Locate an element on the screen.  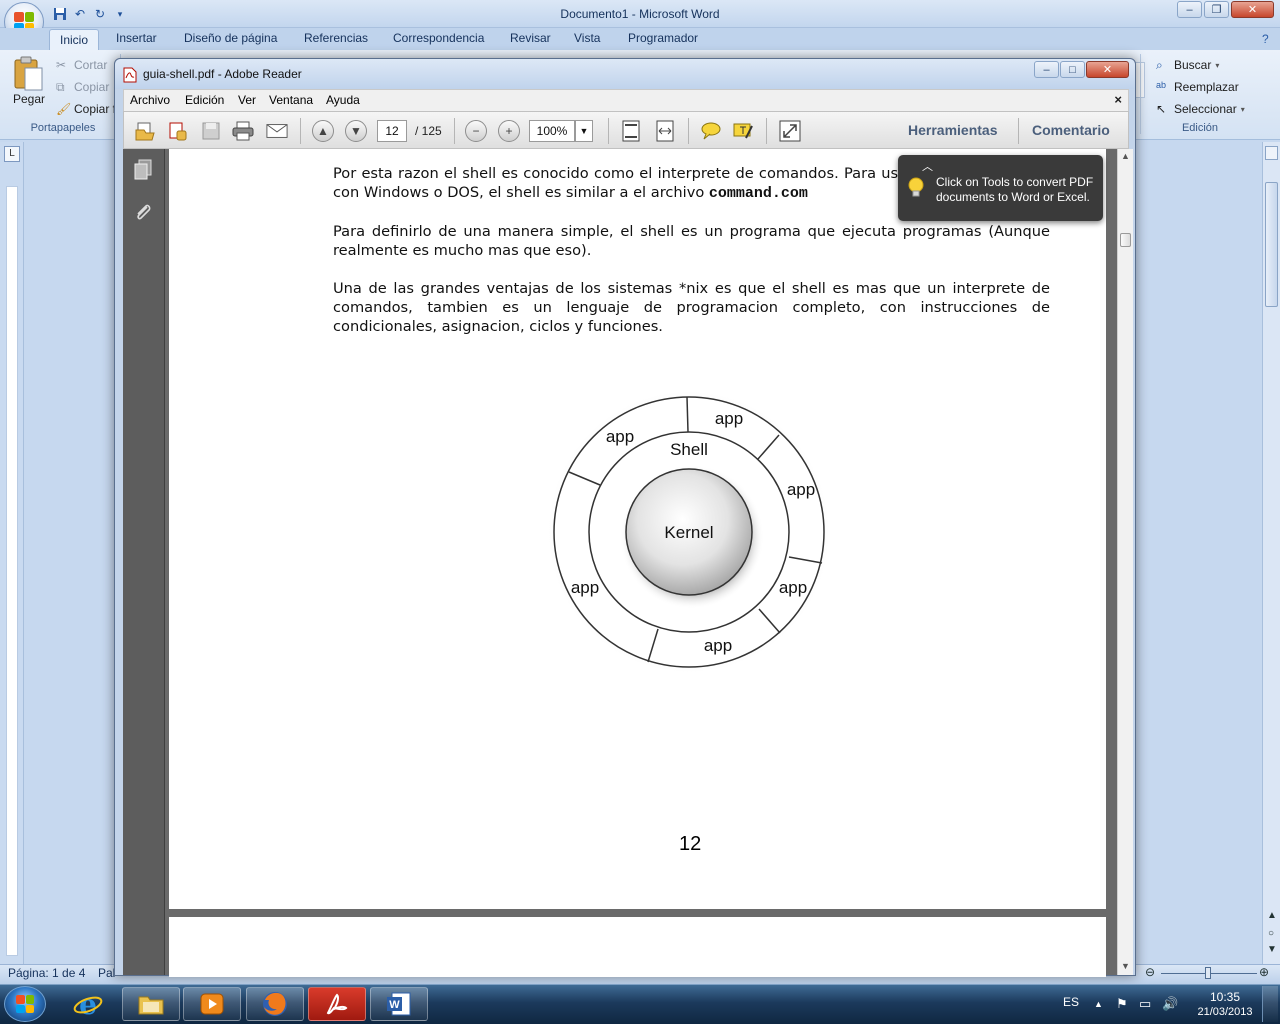
internet-explorer-icon: e is located at coordinates (88, 1004).